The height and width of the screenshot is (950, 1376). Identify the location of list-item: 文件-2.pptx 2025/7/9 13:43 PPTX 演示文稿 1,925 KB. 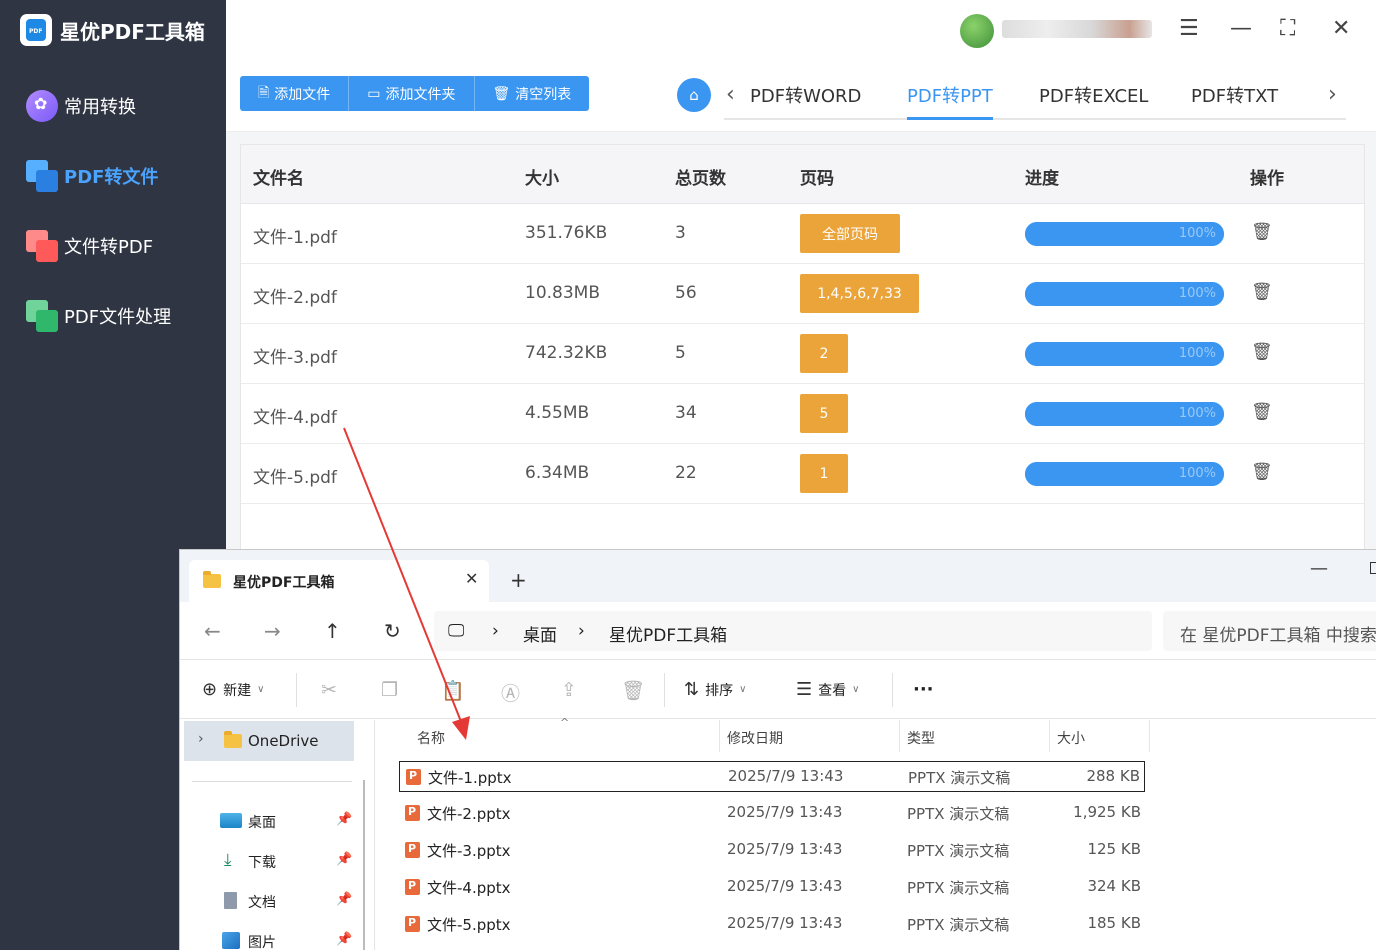
(772, 813).